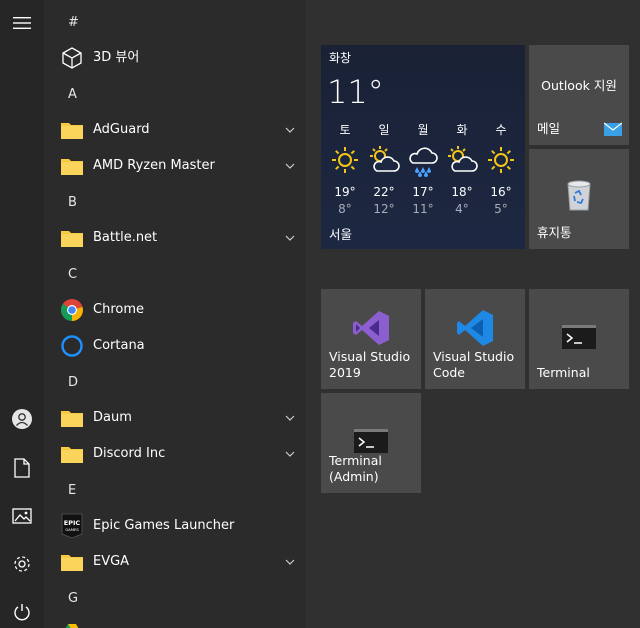 Image resolution: width=640 pixels, height=628 pixels. What do you see at coordinates (22, 468) in the screenshot?
I see `documents-icon` at bounding box center [22, 468].